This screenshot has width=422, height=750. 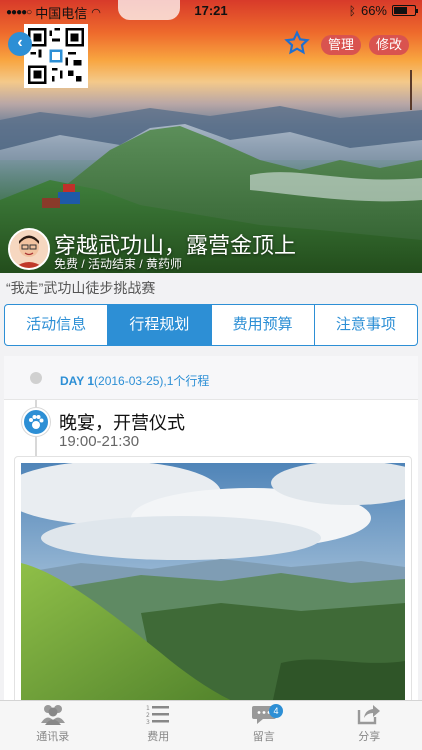 I want to click on itinerary-item-time: 19:00-21:30, so click(x=99, y=441).